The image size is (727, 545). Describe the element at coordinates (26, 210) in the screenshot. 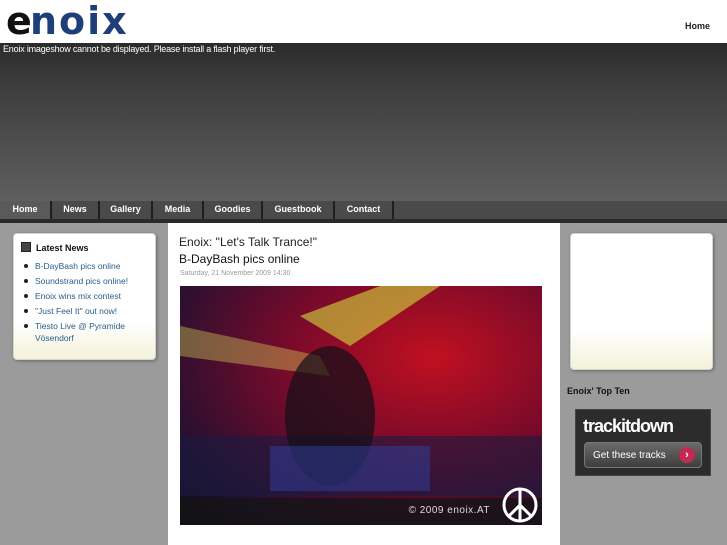

I see `nav-home: Home` at that location.